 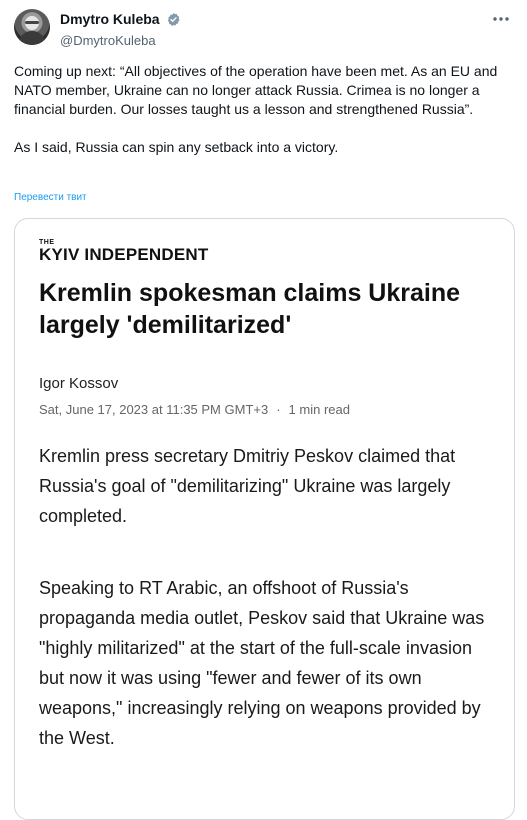 I want to click on verified-badge-icon, so click(x=173, y=21).